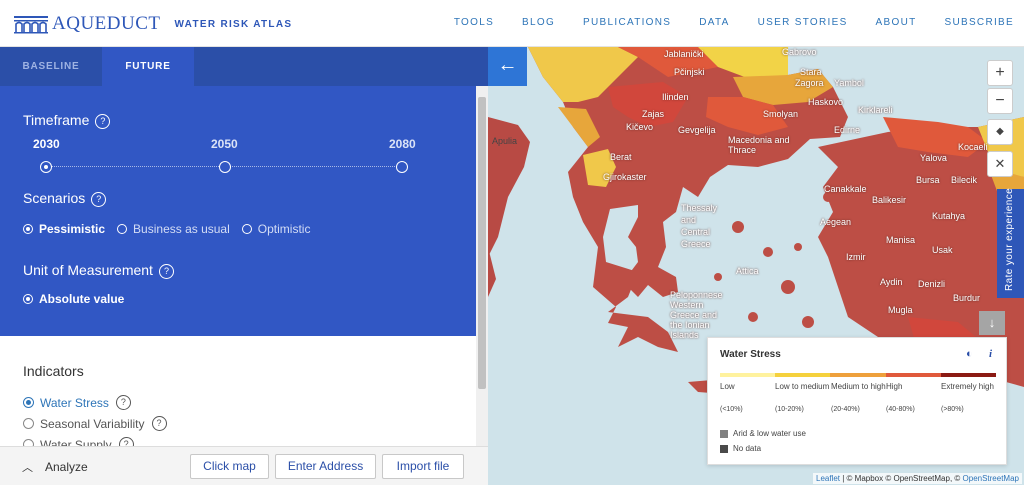 This screenshot has width=1024, height=485. What do you see at coordinates (55, 467) in the screenshot?
I see `analyze-toggle: ︿ Analyze` at bounding box center [55, 467].